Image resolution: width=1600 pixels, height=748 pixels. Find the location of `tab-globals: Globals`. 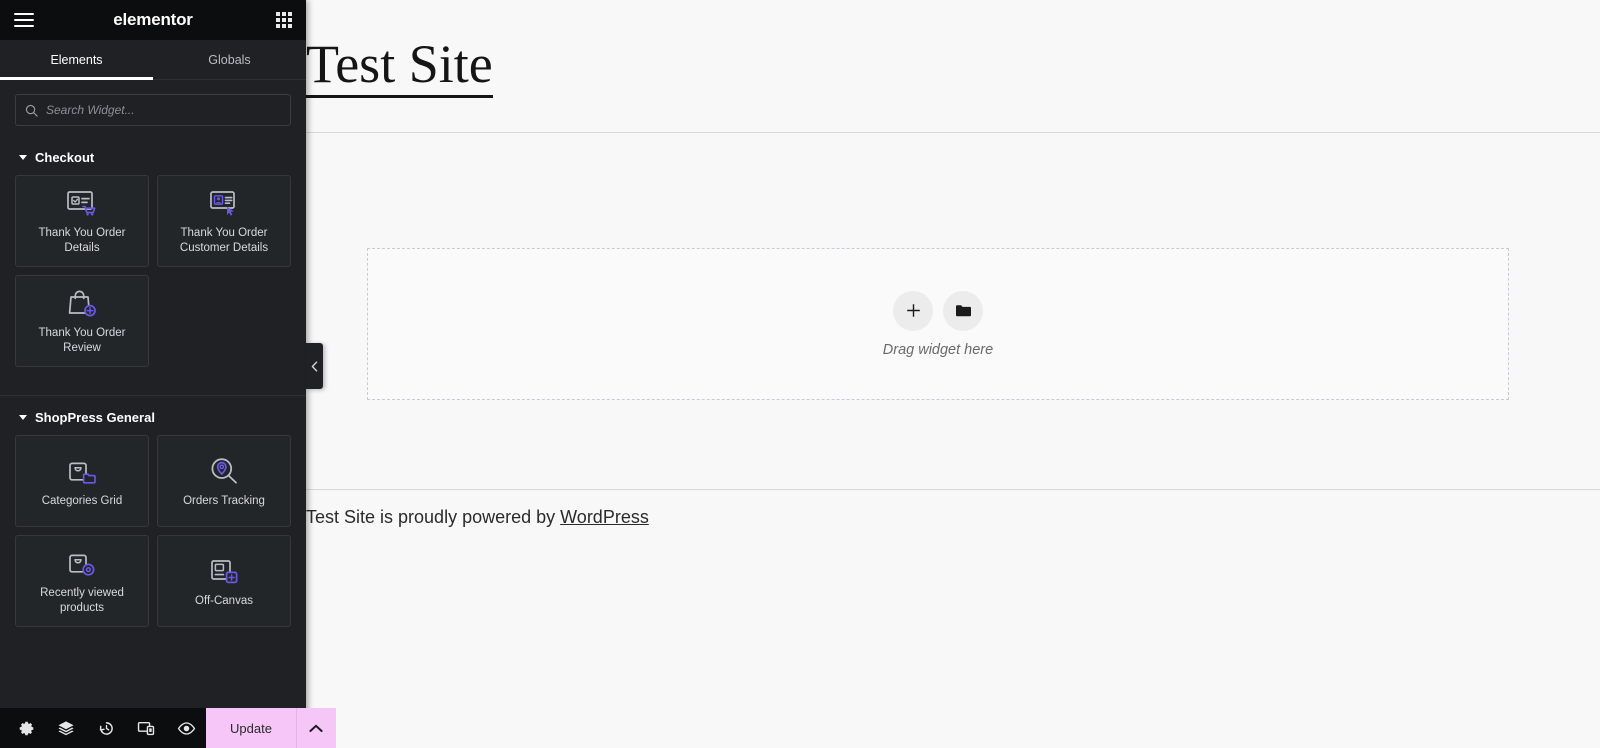

tab-globals: Globals is located at coordinates (229, 59).